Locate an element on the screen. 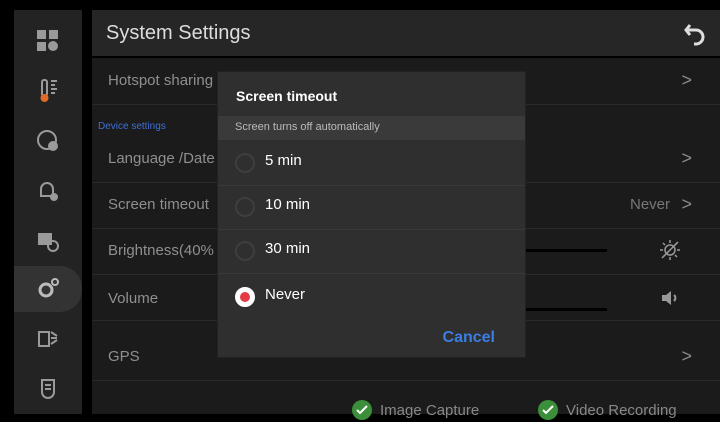 This screenshot has height=422, width=720. dialog-subtitle: Screen turns off automatically is located at coordinates (371, 128).